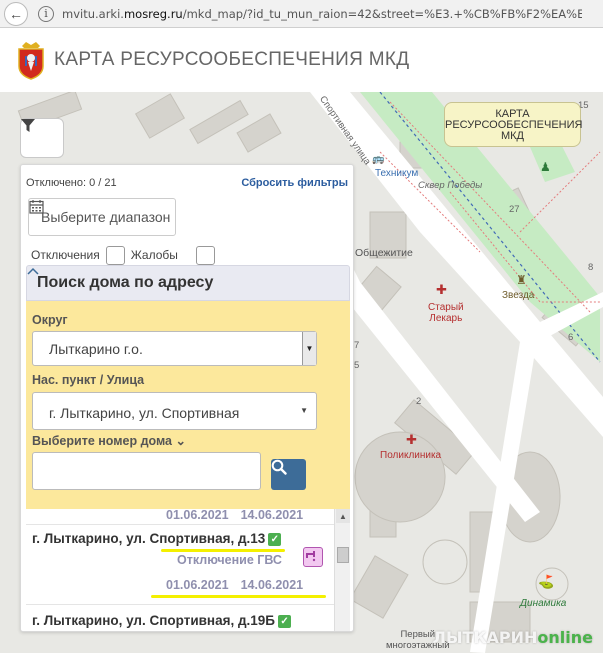 Image resolution: width=603 pixels, height=653 pixels. What do you see at coordinates (485, 637) in the screenshot?
I see `watermark-text: ЛЫТКАРИН` at bounding box center [485, 637].